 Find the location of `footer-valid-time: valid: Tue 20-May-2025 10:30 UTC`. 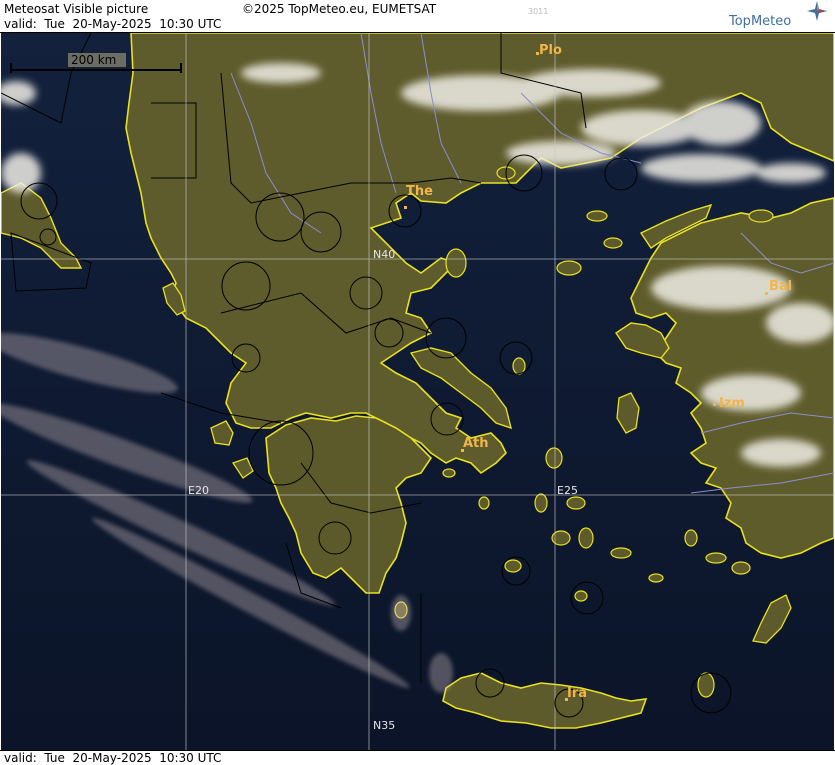

footer-valid-time: valid: Tue 20-May-2025 10:30 UTC is located at coordinates (113, 758).